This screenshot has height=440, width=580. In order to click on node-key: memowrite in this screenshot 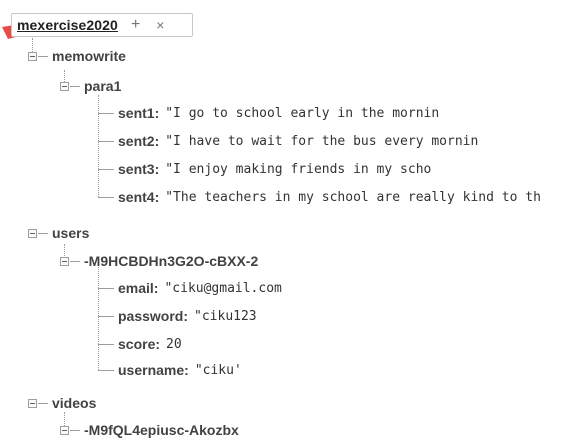, I will do `click(89, 56)`.